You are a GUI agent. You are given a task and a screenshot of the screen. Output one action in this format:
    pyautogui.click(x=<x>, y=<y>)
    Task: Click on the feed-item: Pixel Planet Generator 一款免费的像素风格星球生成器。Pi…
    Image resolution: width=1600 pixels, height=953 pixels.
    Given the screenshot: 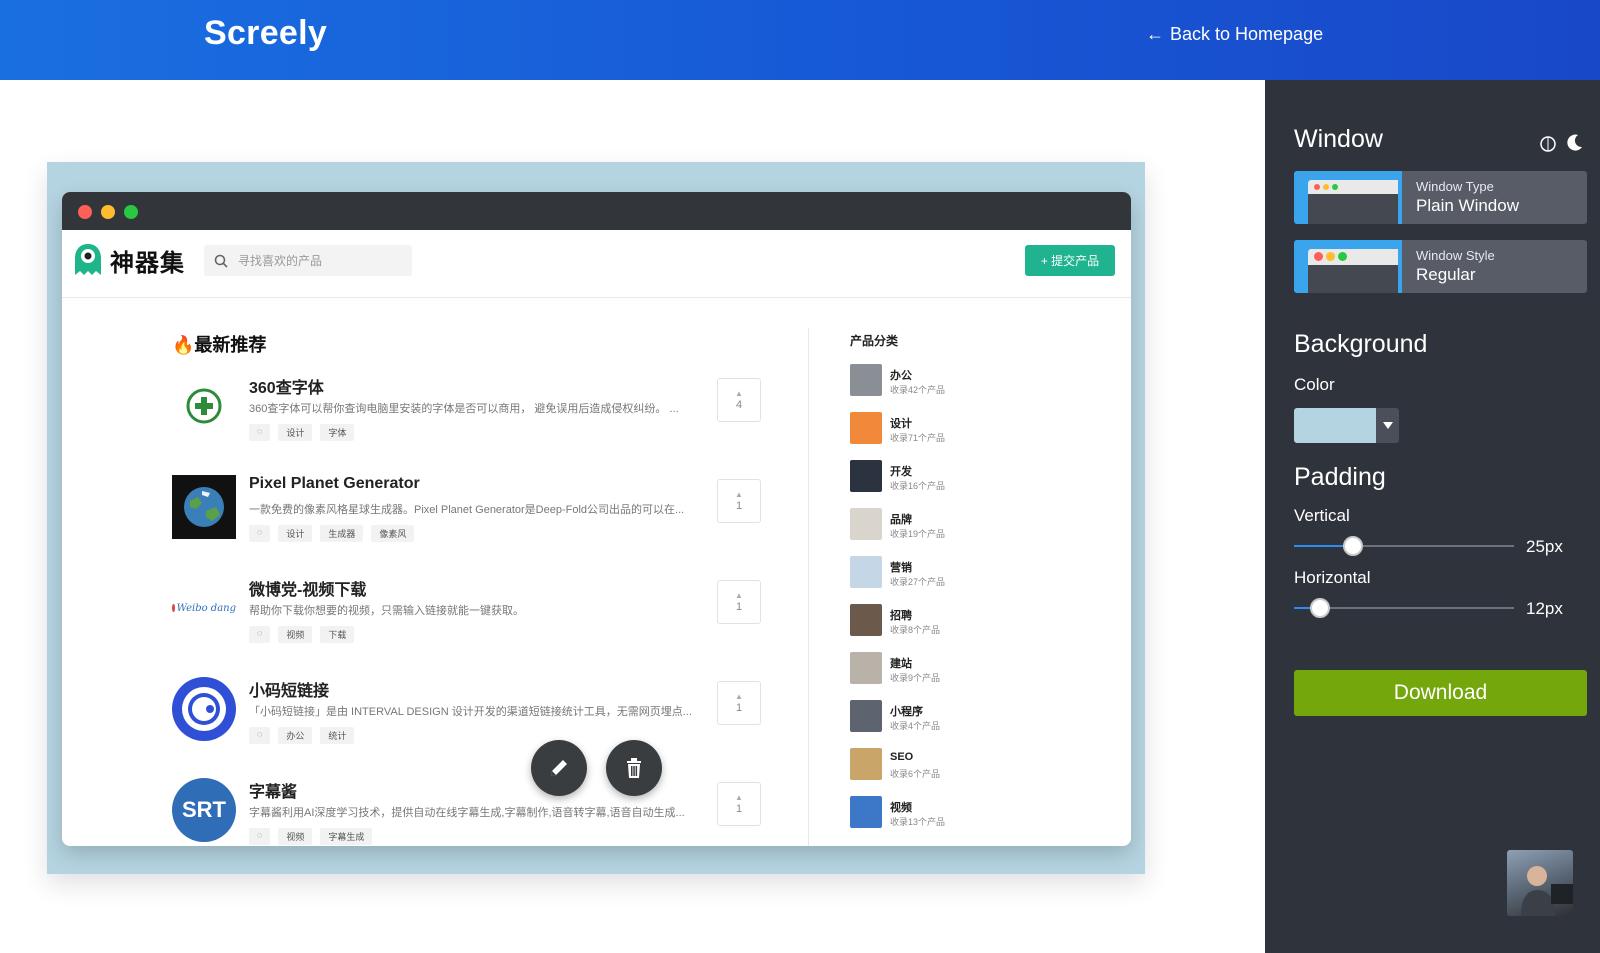 What is the action you would take?
    pyautogui.click(x=472, y=515)
    